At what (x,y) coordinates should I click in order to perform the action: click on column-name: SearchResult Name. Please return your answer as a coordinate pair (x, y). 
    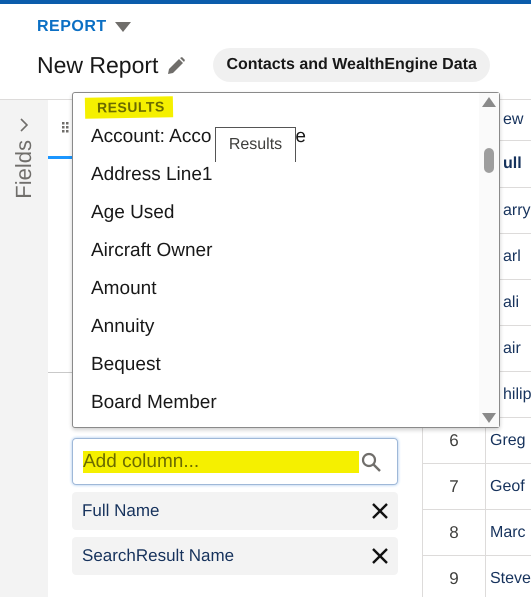
    Looking at the image, I should click on (158, 556).